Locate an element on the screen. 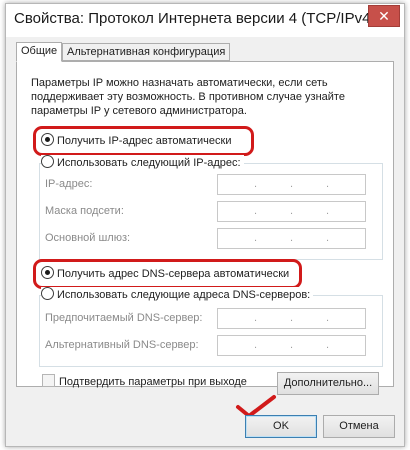 The width and height of the screenshot is (410, 450). tab-general-label: Общие is located at coordinates (39, 51).